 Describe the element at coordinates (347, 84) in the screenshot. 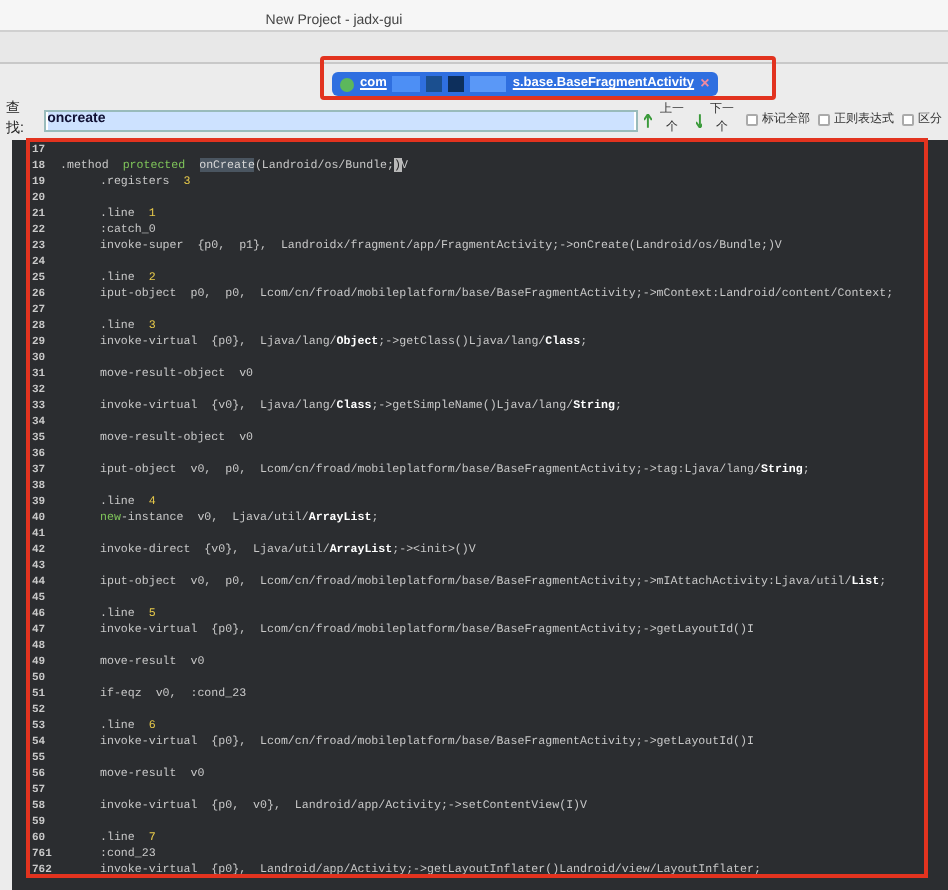

I see `class-icon` at that location.